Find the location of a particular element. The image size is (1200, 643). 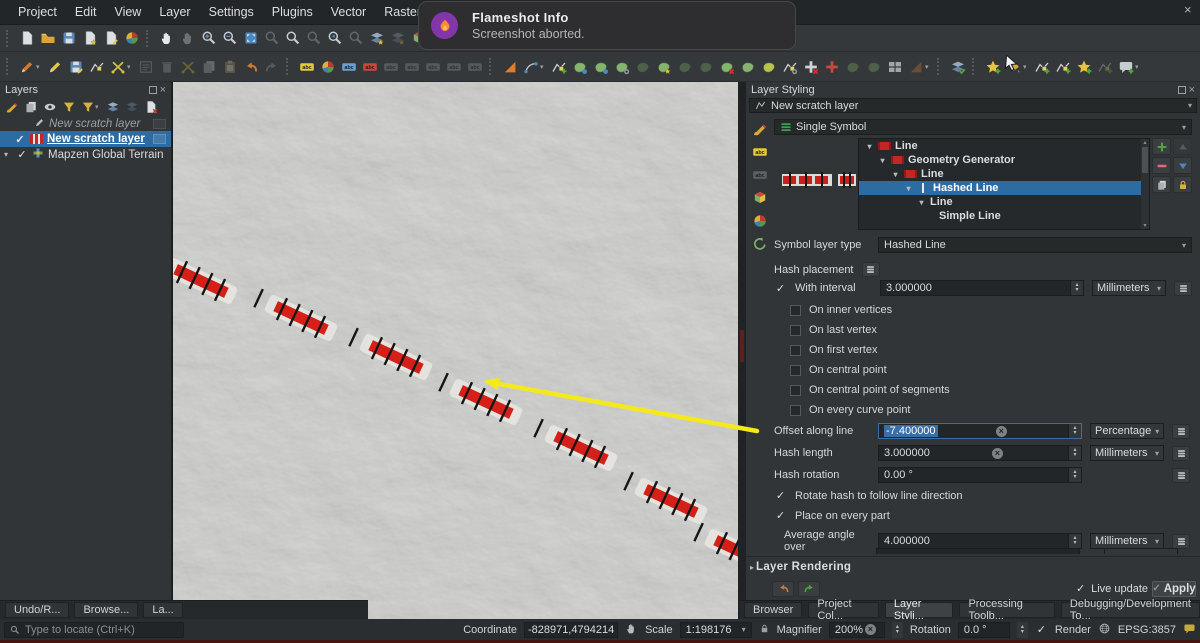

new-print-layout-icon is located at coordinates (90, 38).